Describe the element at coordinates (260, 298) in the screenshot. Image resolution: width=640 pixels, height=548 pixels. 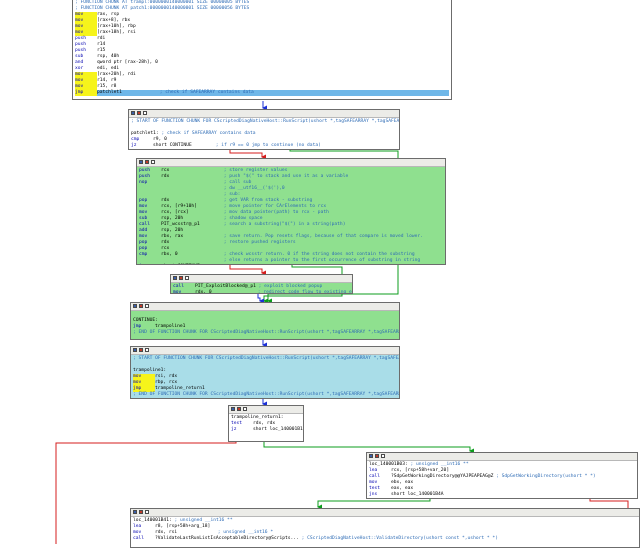
I see `edge-exploit-to-continue` at that location.